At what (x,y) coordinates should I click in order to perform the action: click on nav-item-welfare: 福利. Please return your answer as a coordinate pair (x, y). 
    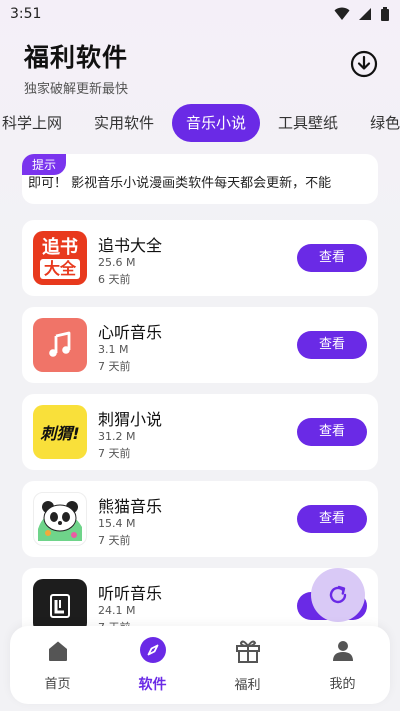
    Looking at the image, I should click on (248, 665).